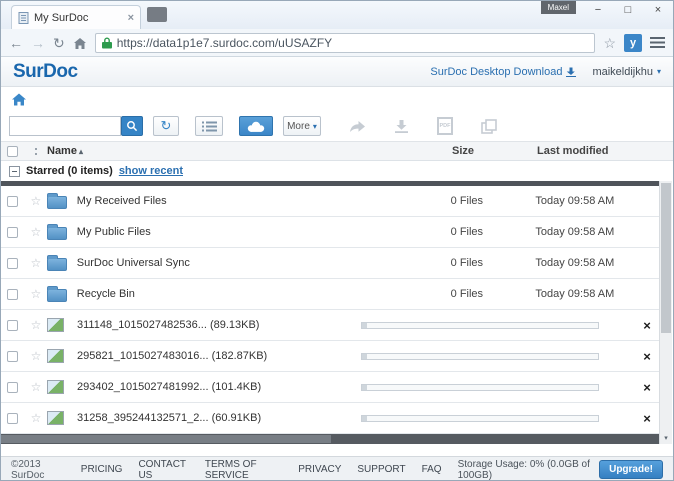 Image resolution: width=674 pixels, height=481 pixels. What do you see at coordinates (330, 325) in the screenshot?
I see `upload-row: ☆ 311148_1015027482536... (89.13KB) ×` at bounding box center [330, 325].